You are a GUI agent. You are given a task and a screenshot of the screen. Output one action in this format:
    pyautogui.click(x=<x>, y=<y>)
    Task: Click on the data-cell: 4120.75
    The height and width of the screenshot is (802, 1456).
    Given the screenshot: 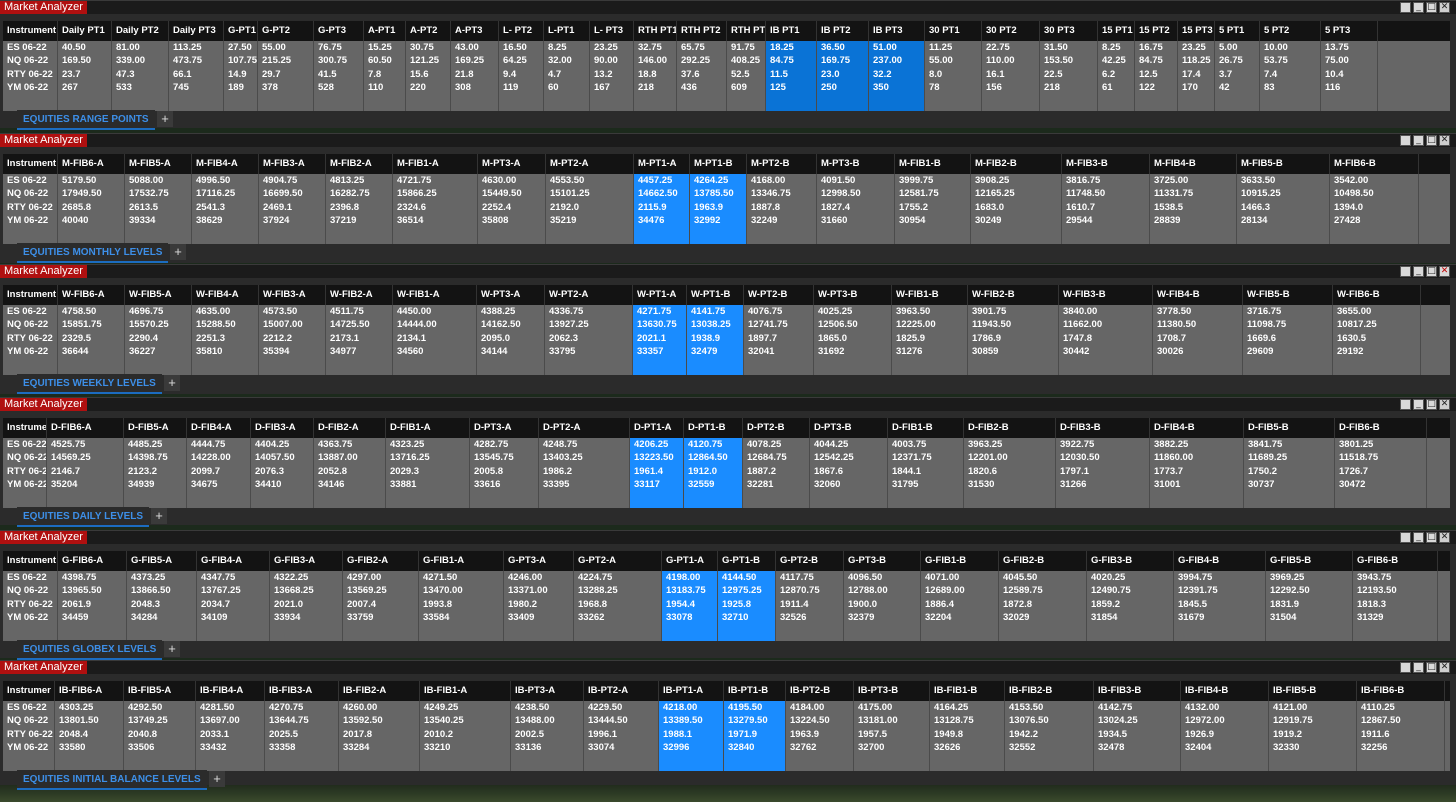 What is the action you would take?
    pyautogui.click(x=713, y=444)
    